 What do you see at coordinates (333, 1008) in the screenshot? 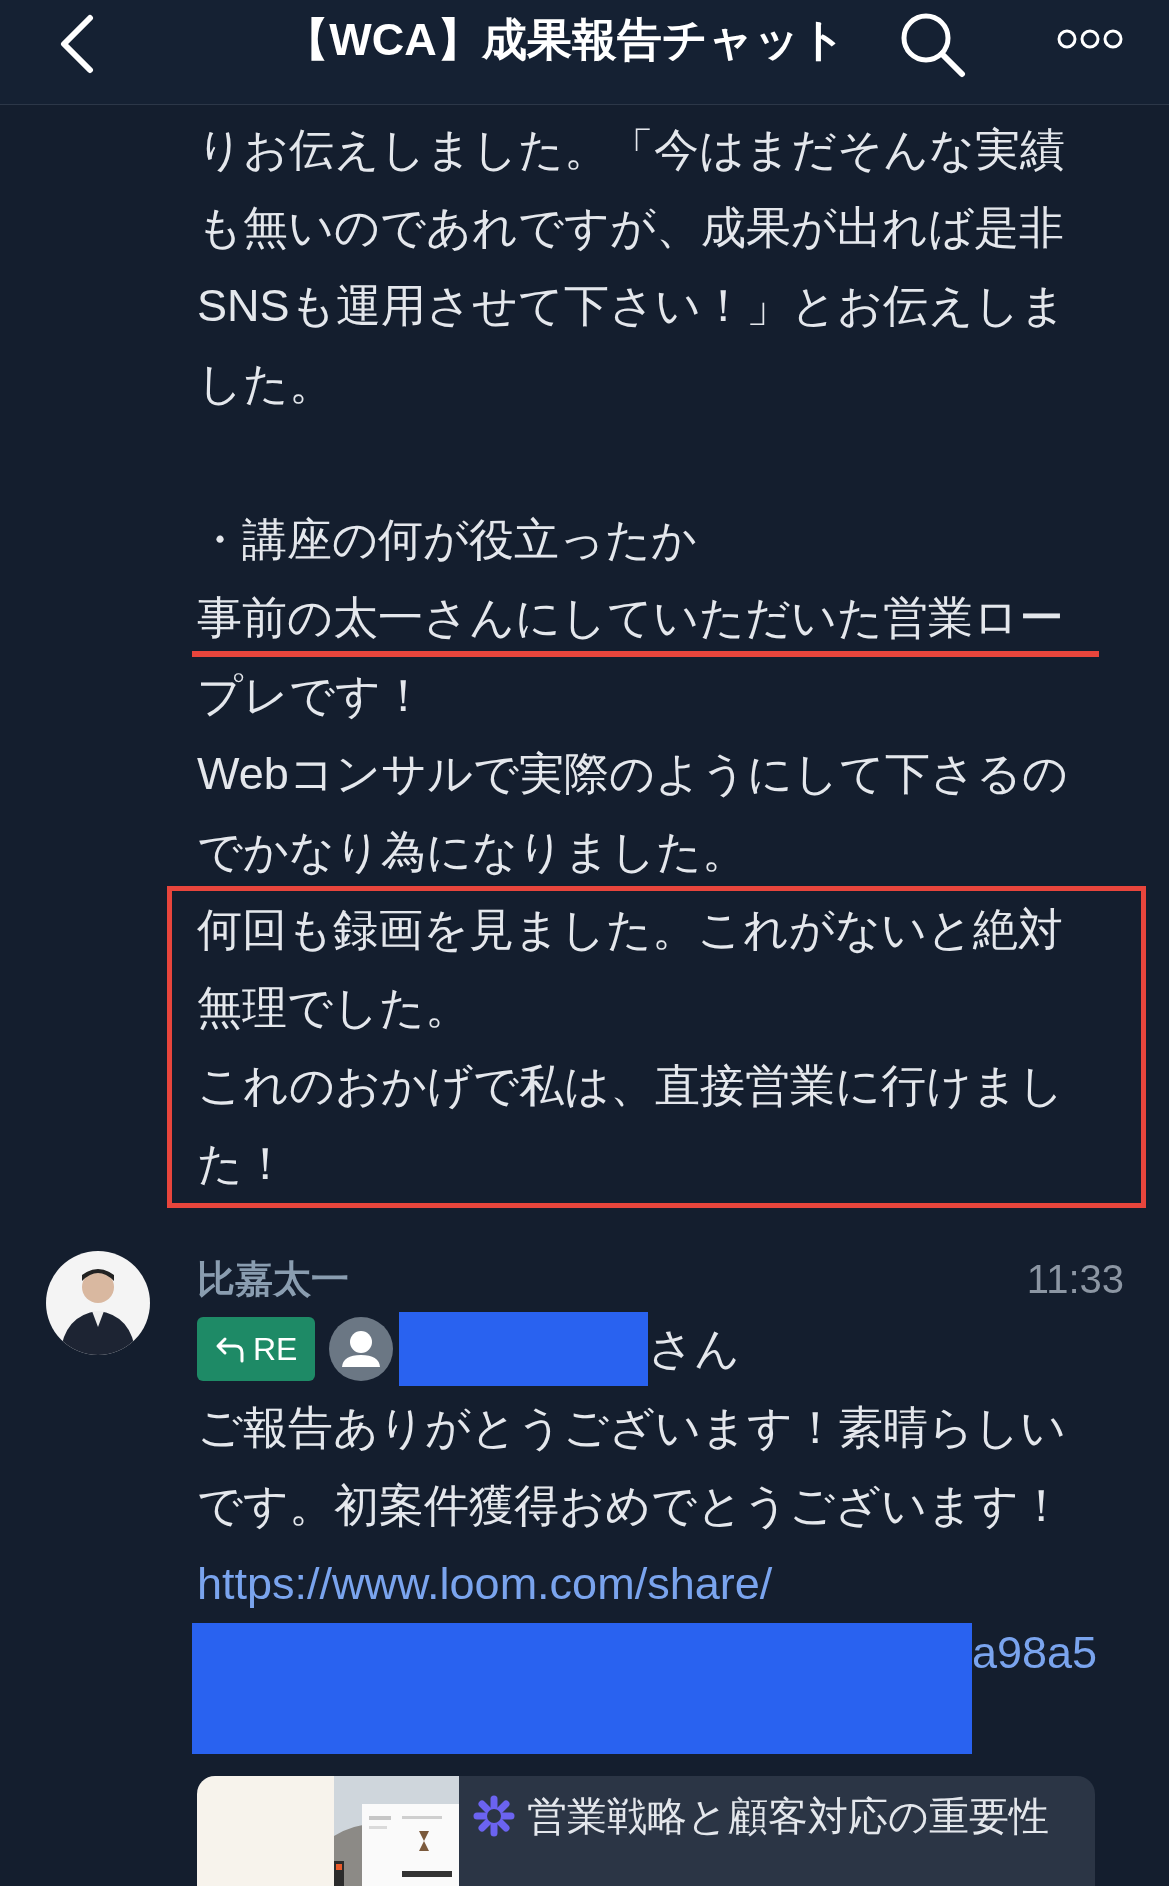
I see `message-text: 無理でした。` at bounding box center [333, 1008].